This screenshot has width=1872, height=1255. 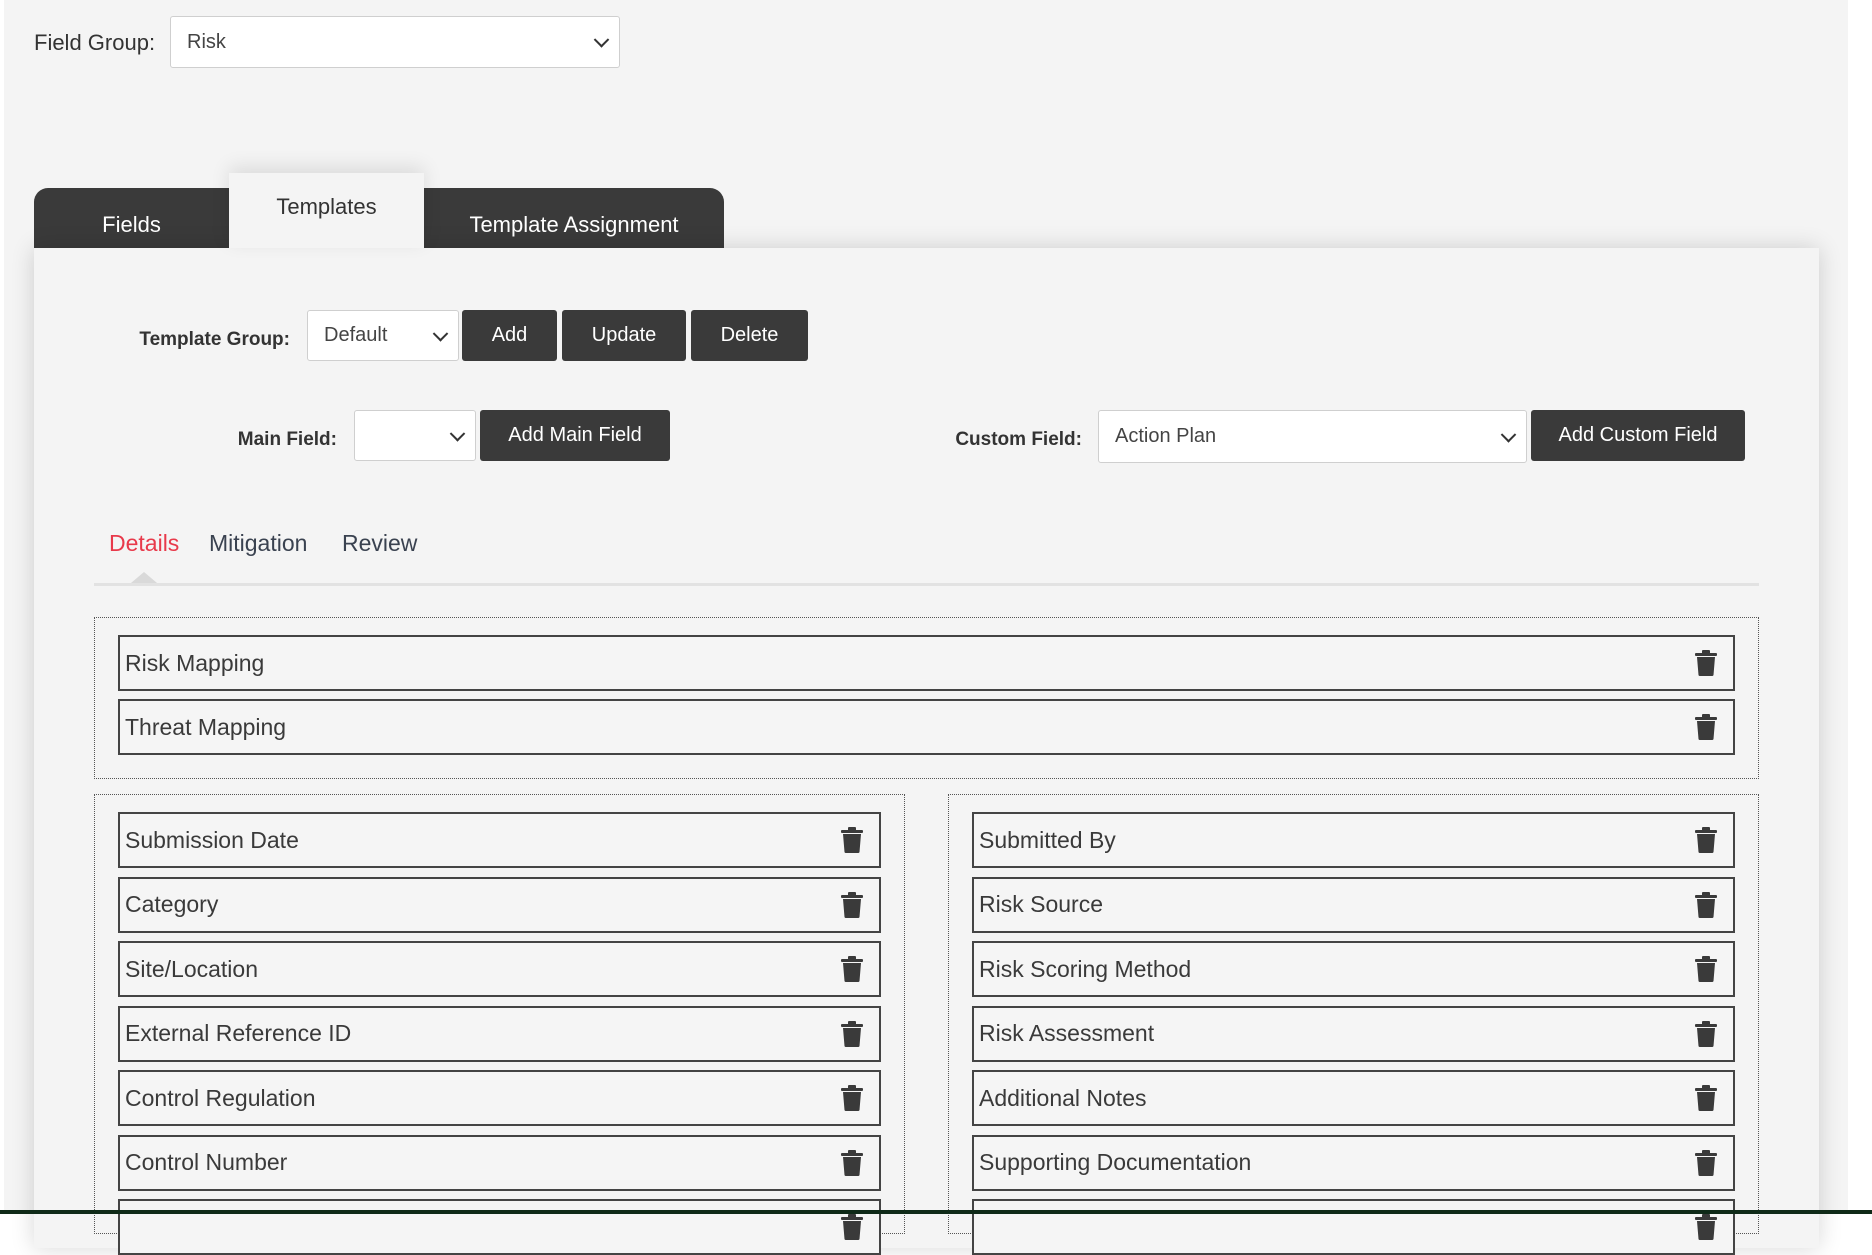 I want to click on template-group-select-value: Default, so click(x=356, y=335).